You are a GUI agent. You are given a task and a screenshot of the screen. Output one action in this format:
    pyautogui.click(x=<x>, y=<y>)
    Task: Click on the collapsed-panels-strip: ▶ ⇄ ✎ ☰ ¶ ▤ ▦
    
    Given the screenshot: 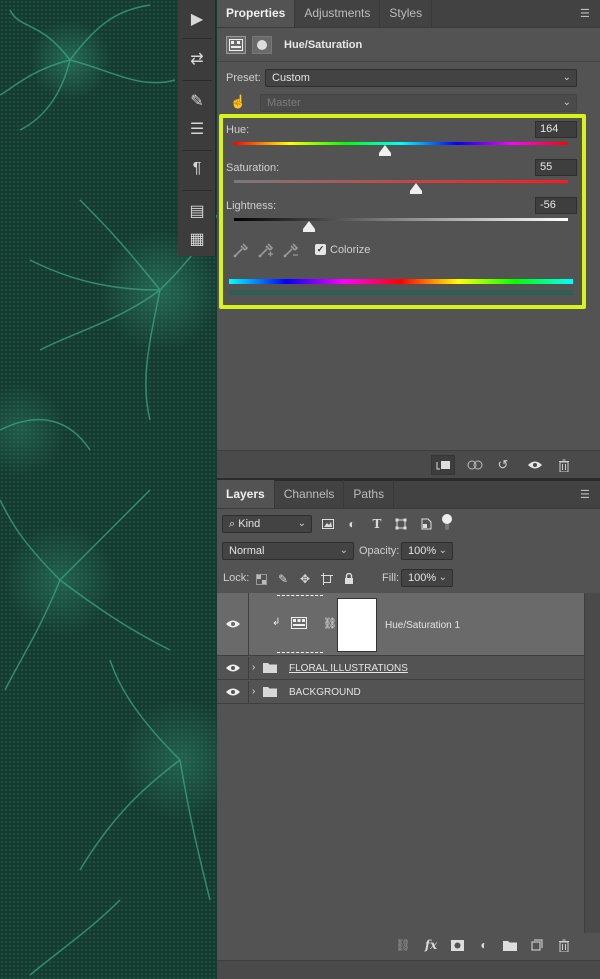 What is the action you would take?
    pyautogui.click(x=197, y=128)
    